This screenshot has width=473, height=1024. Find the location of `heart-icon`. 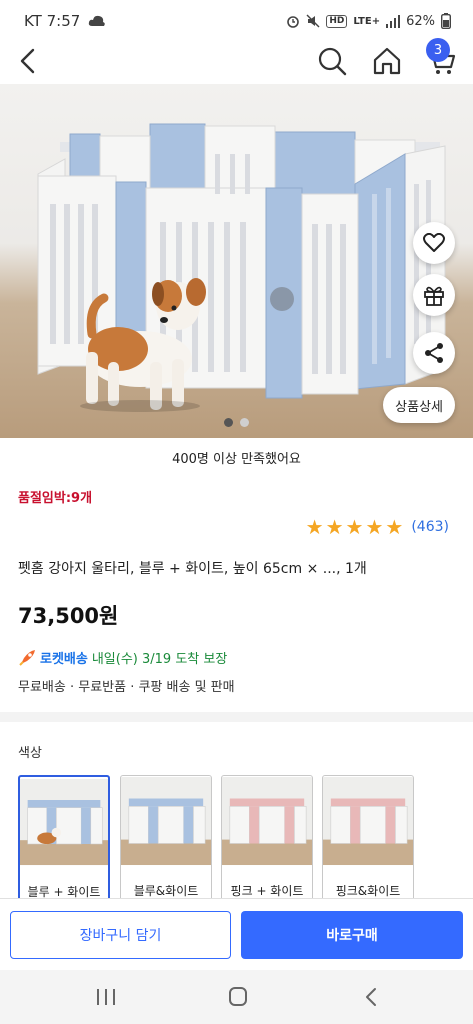

heart-icon is located at coordinates (434, 242).